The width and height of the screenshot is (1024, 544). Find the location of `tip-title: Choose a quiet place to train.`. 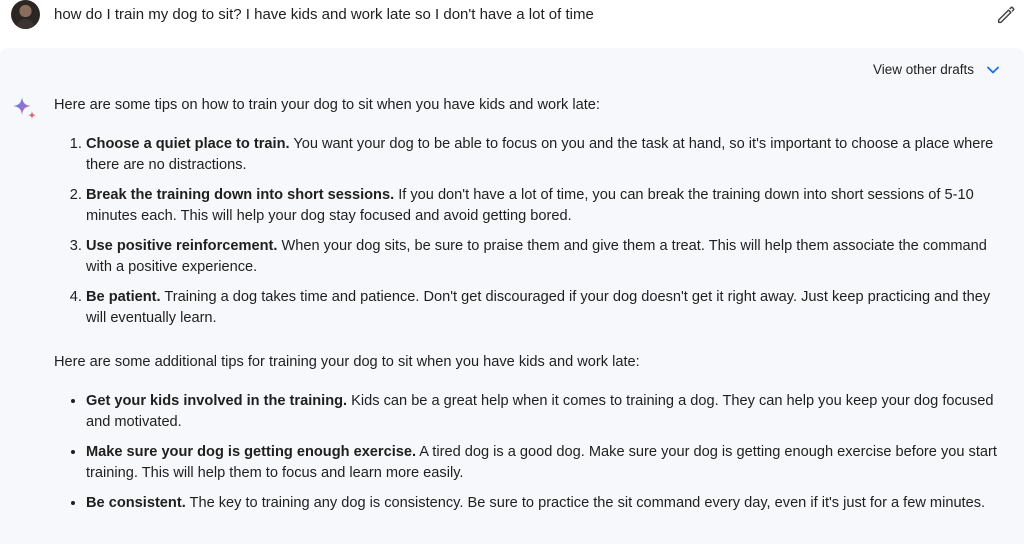

tip-title: Choose a quiet place to train. is located at coordinates (188, 144).